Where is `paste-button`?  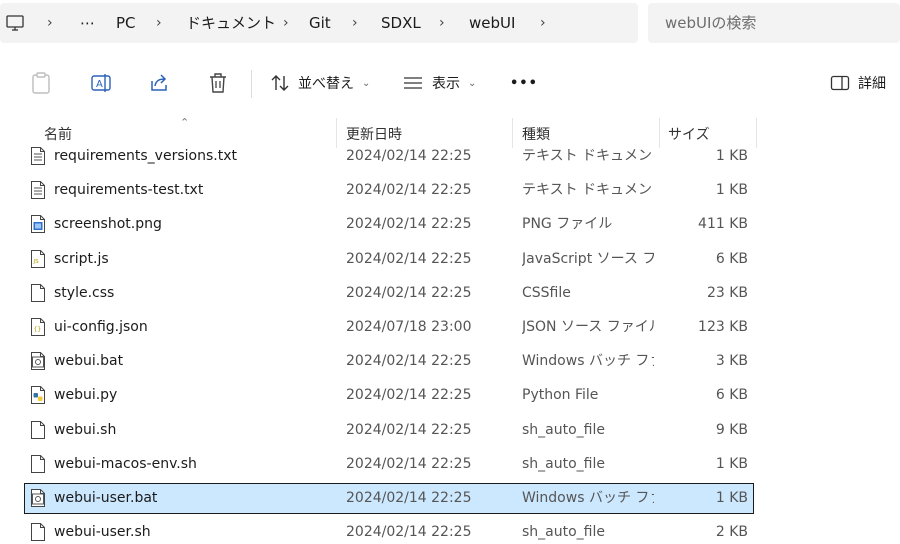 paste-button is located at coordinates (41, 83).